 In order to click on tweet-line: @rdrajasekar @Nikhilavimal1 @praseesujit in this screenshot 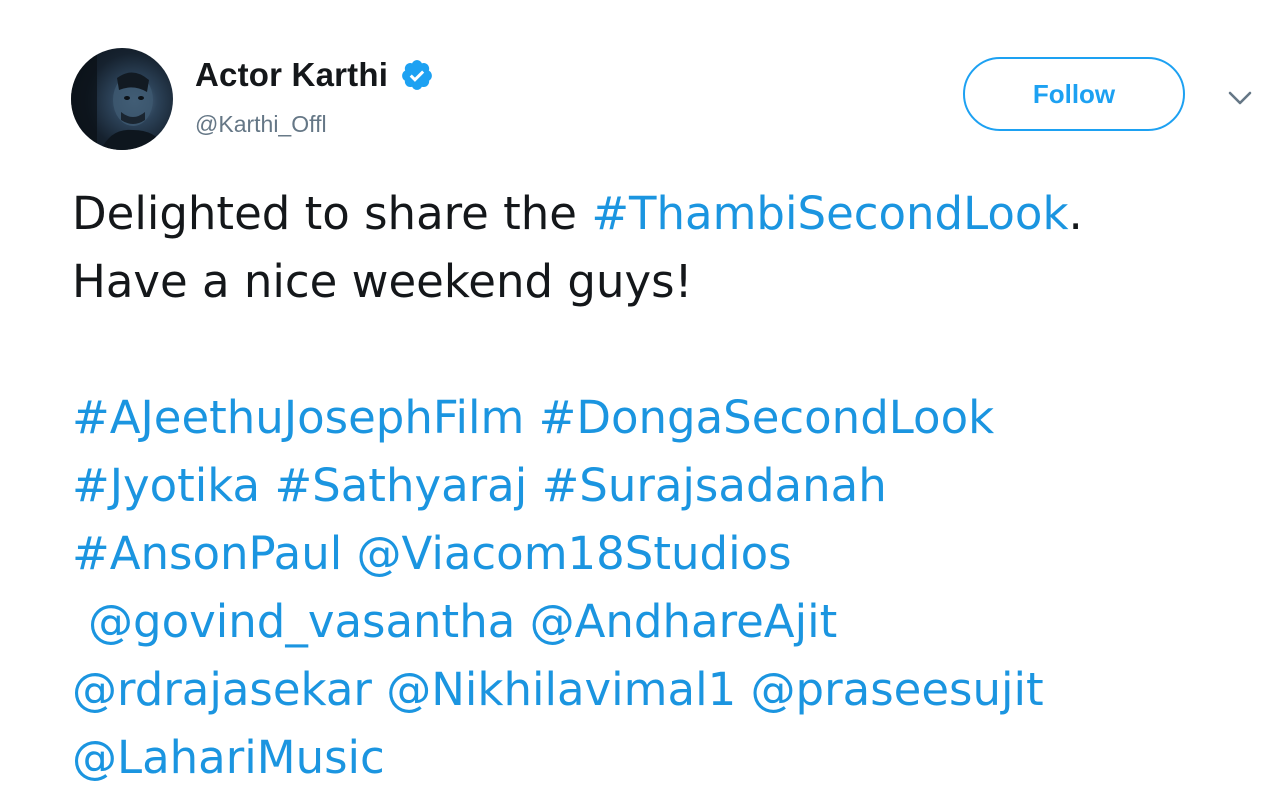, I will do `click(667, 690)`.